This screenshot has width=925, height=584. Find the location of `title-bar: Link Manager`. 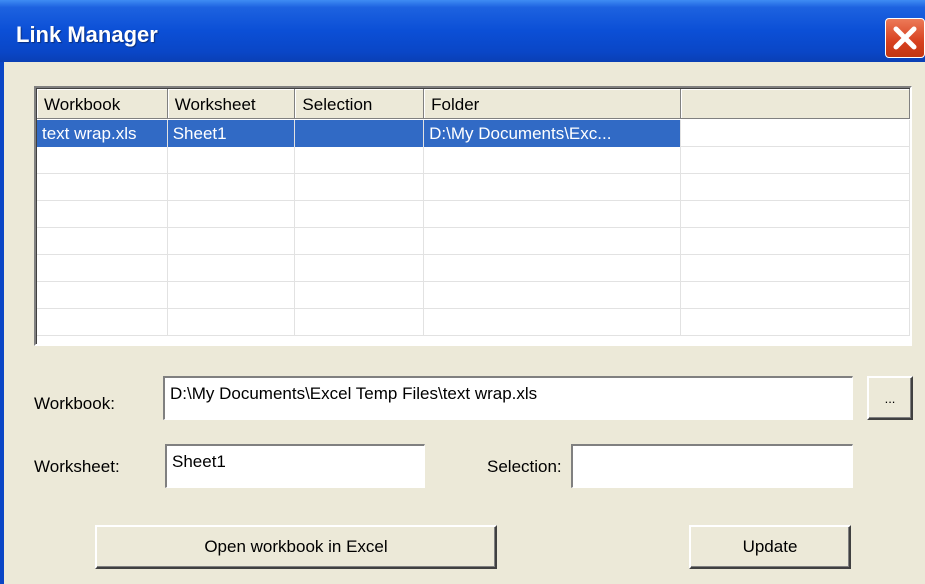

title-bar: Link Manager is located at coordinates (462, 31).